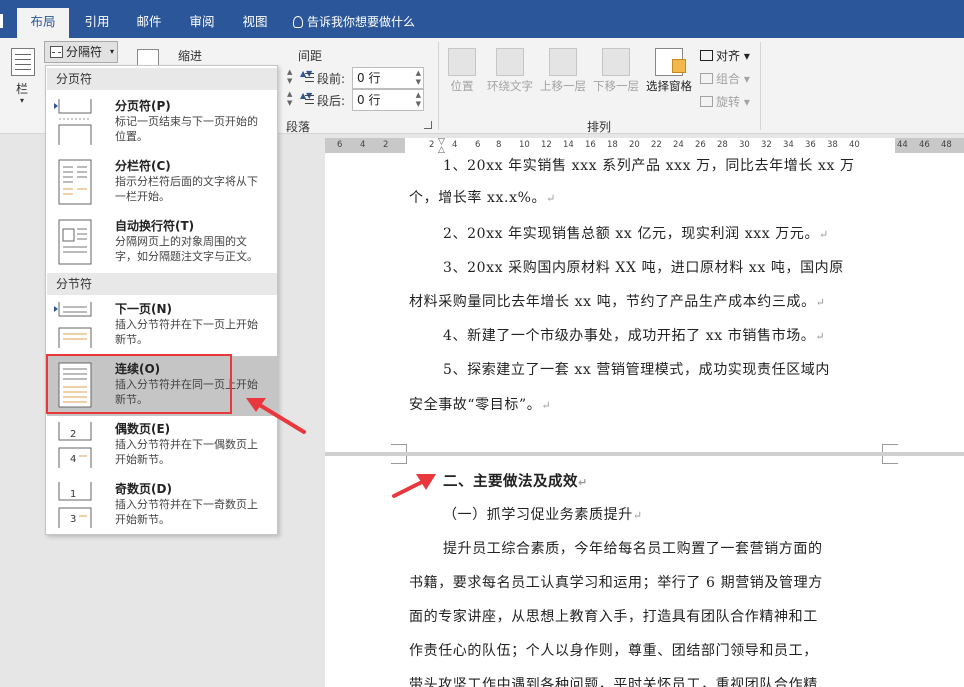 The height and width of the screenshot is (687, 964). I want to click on rotate-button: 旋转 ▾, so click(725, 101).